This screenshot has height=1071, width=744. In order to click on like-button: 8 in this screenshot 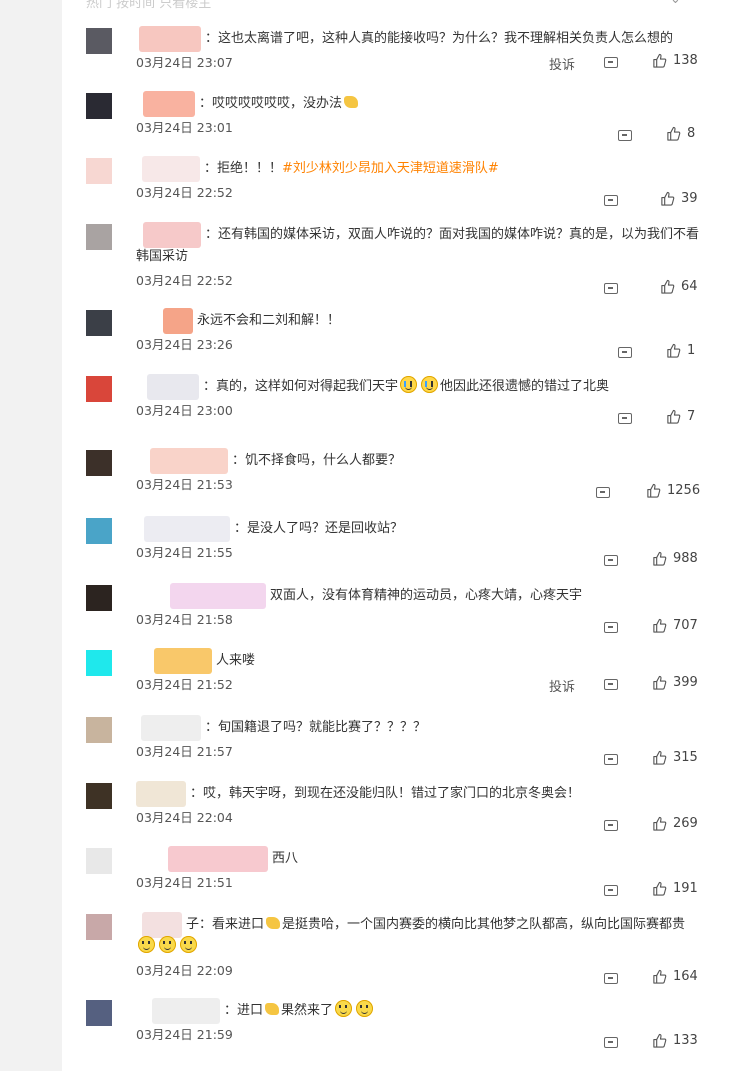, I will do `click(680, 133)`.